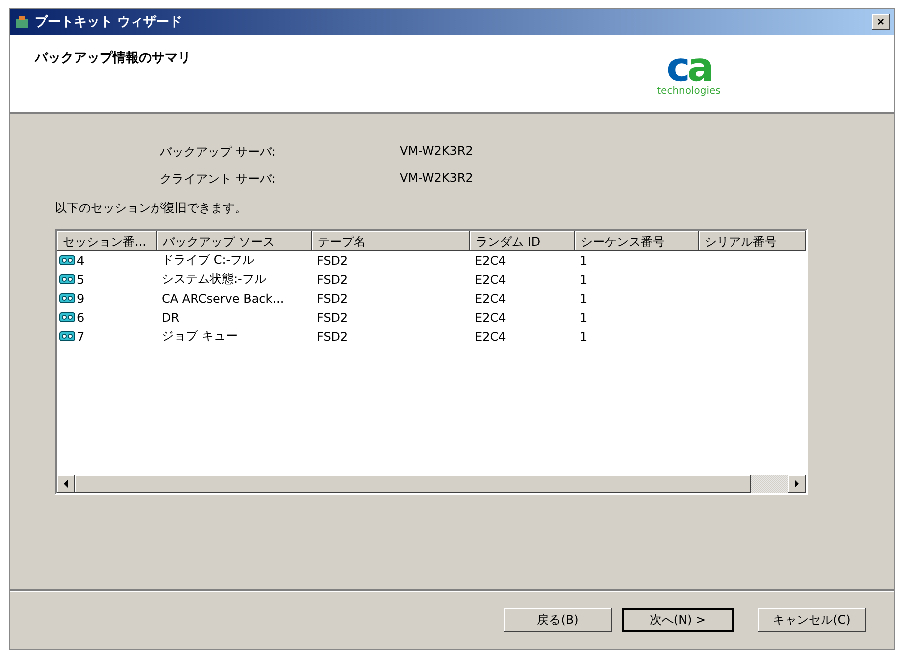 This screenshot has height=650, width=904. I want to click on logo-mark: ca, so click(689, 68).